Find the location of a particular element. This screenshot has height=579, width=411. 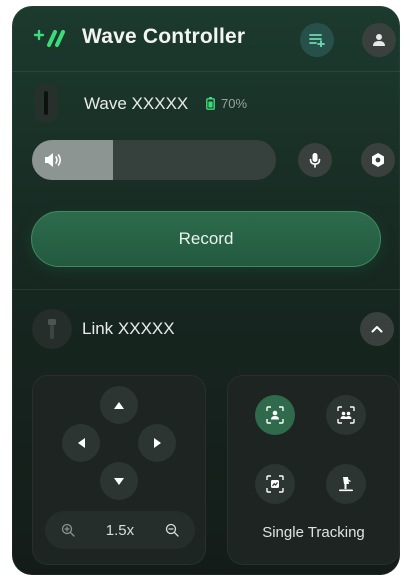

pan-left-button is located at coordinates (81, 443).